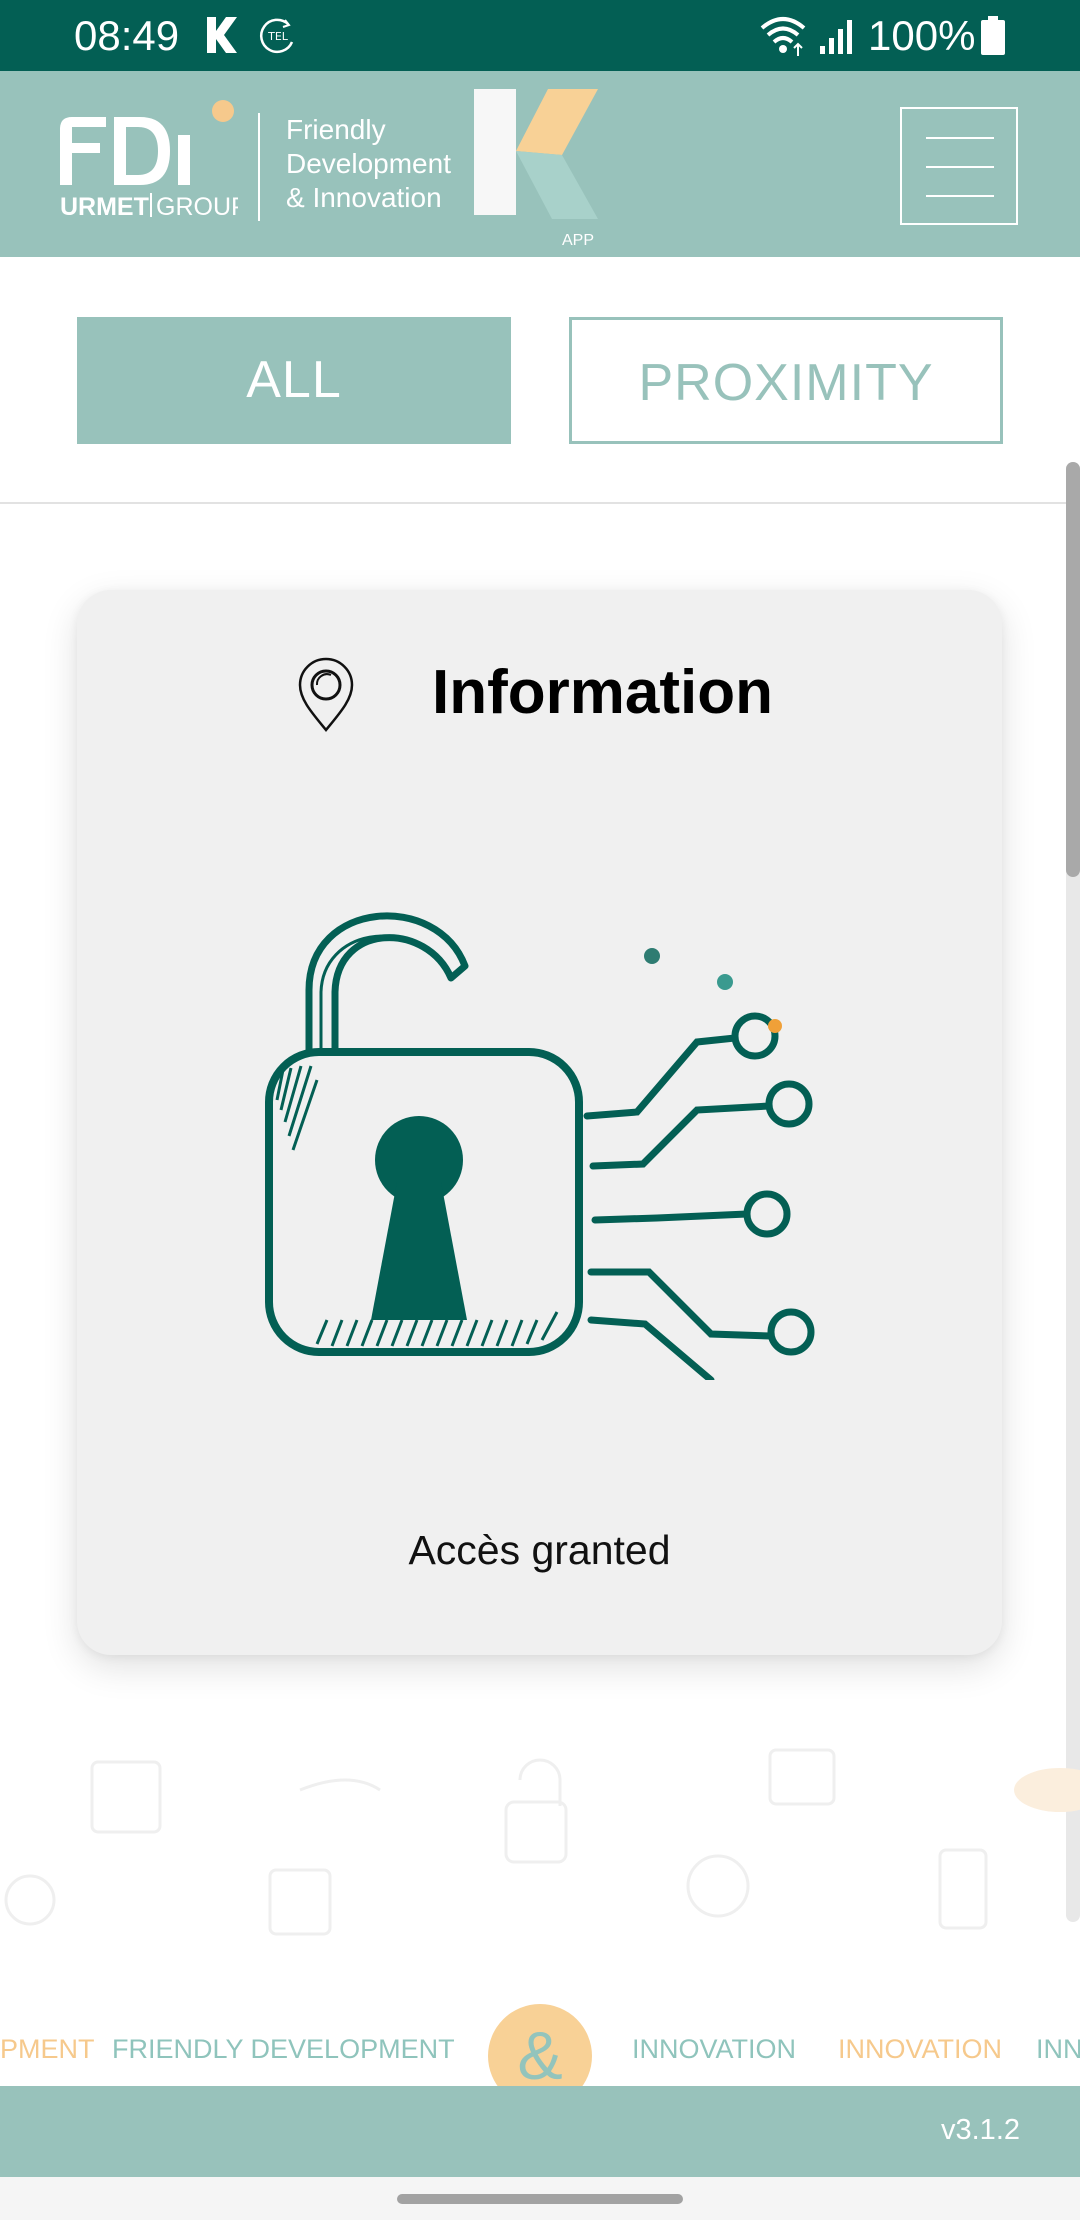 The image size is (1080, 2220). I want to click on system-nav-bar, so click(540, 2198).